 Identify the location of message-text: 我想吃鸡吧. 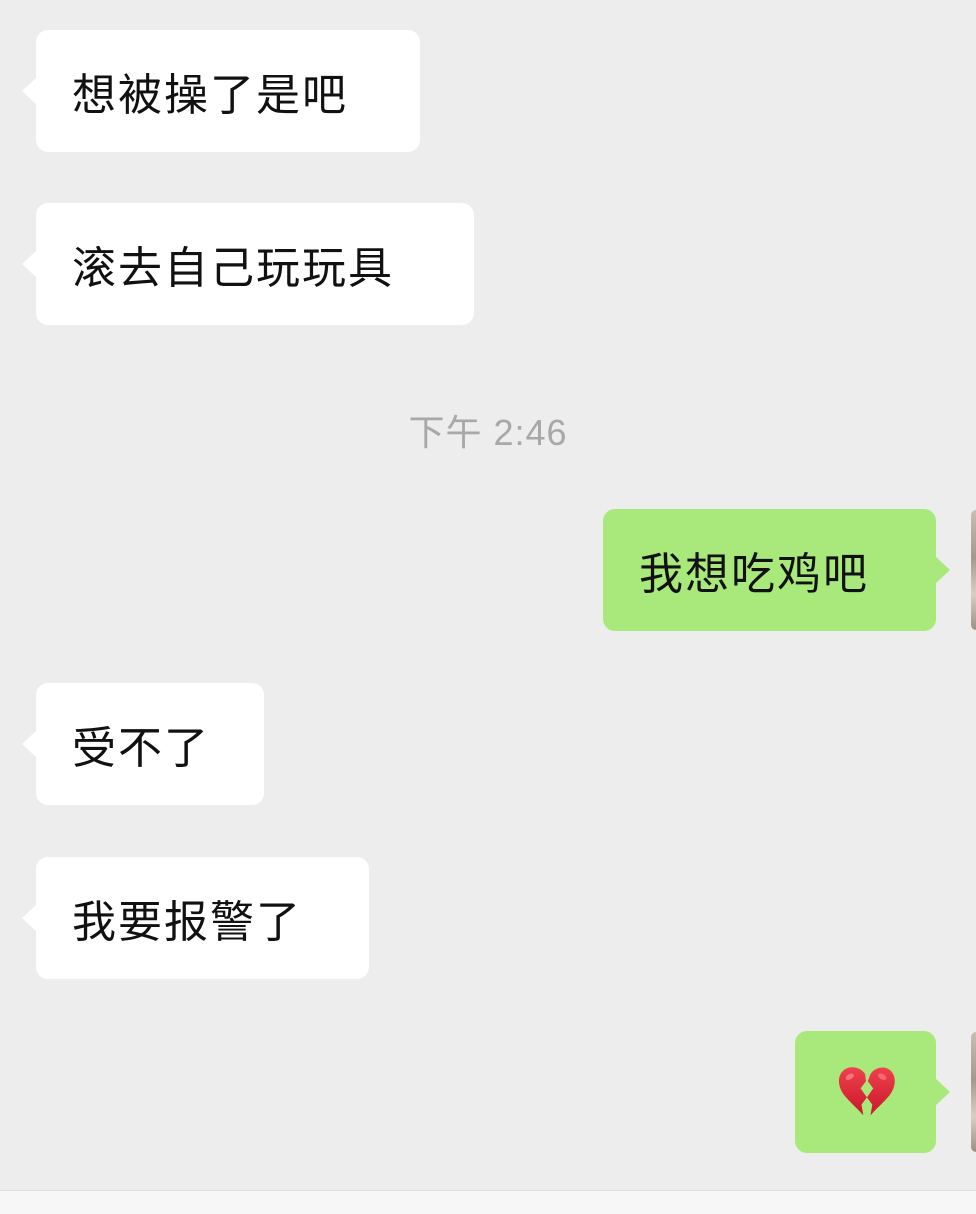
(754, 574).